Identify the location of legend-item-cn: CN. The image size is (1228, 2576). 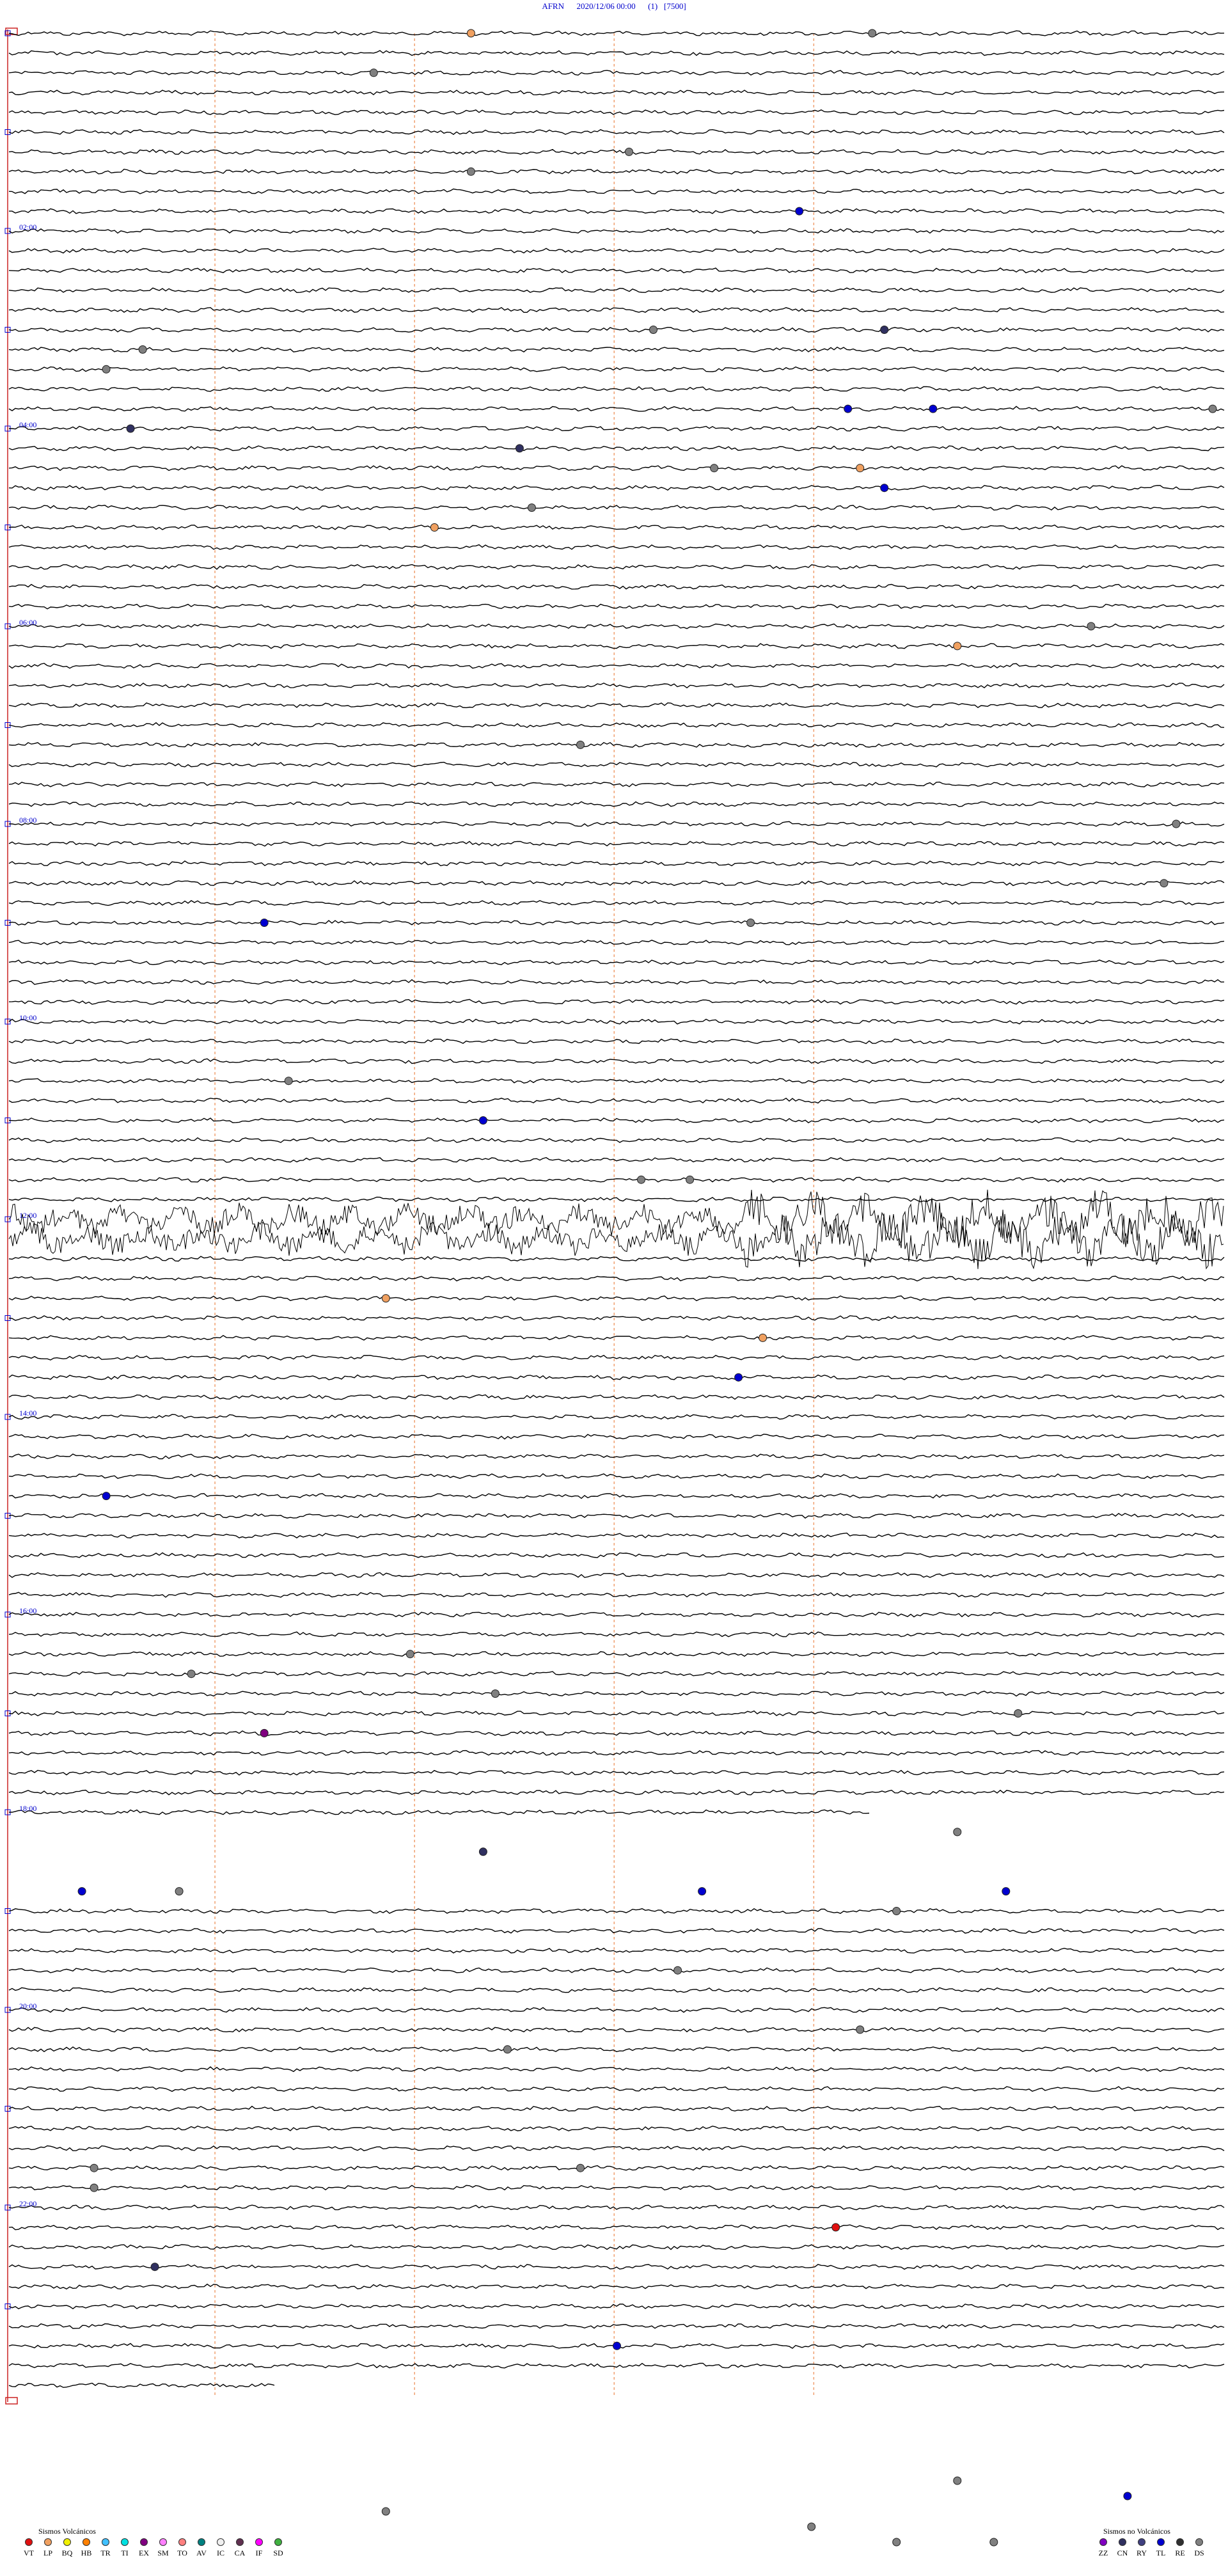
(1122, 2548).